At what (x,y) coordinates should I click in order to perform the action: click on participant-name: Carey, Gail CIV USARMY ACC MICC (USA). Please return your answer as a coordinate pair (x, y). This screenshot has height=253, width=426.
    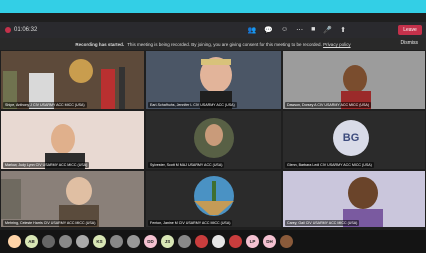
    Looking at the image, I should click on (322, 223).